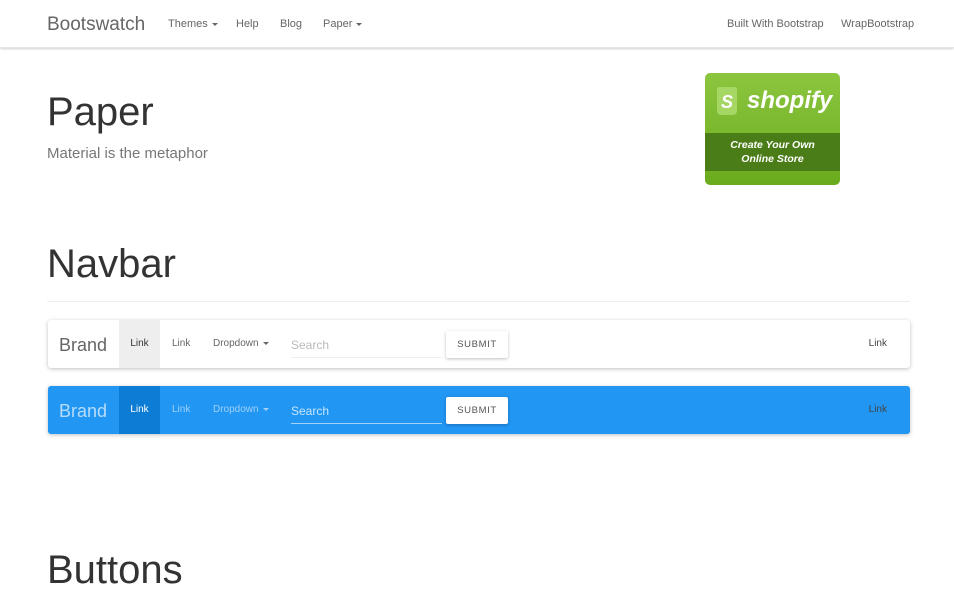  What do you see at coordinates (790, 100) in the screenshot?
I see `ad-brand: shopify` at bounding box center [790, 100].